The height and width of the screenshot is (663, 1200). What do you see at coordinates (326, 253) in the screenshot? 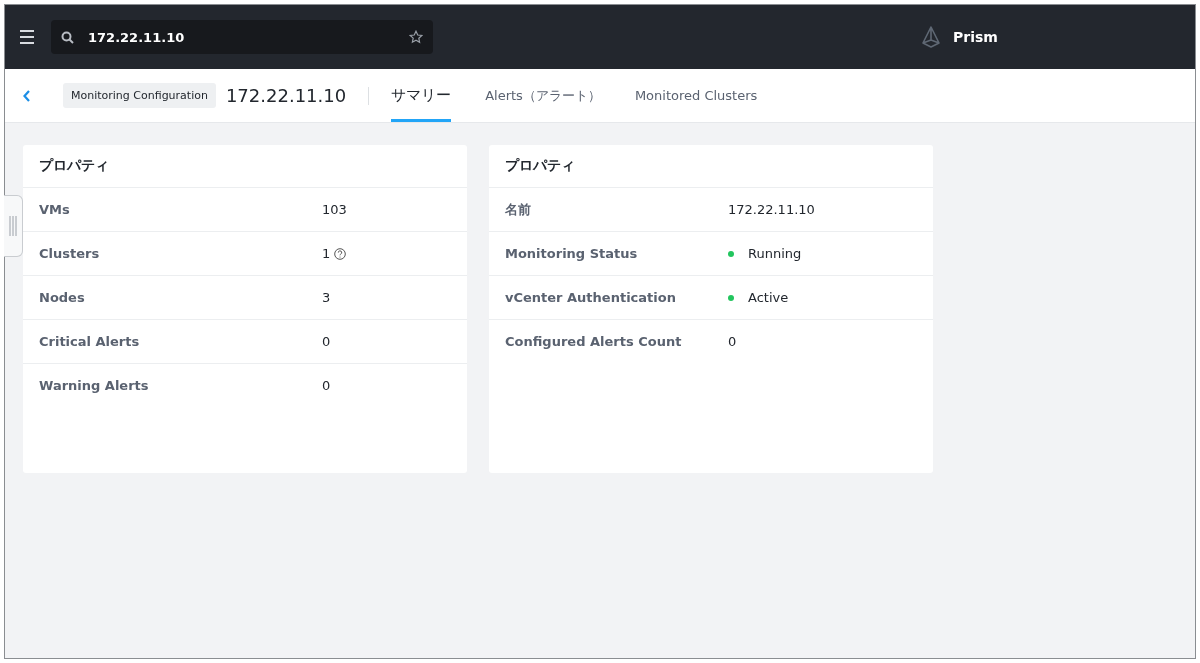
I see `property-value: 1` at bounding box center [326, 253].